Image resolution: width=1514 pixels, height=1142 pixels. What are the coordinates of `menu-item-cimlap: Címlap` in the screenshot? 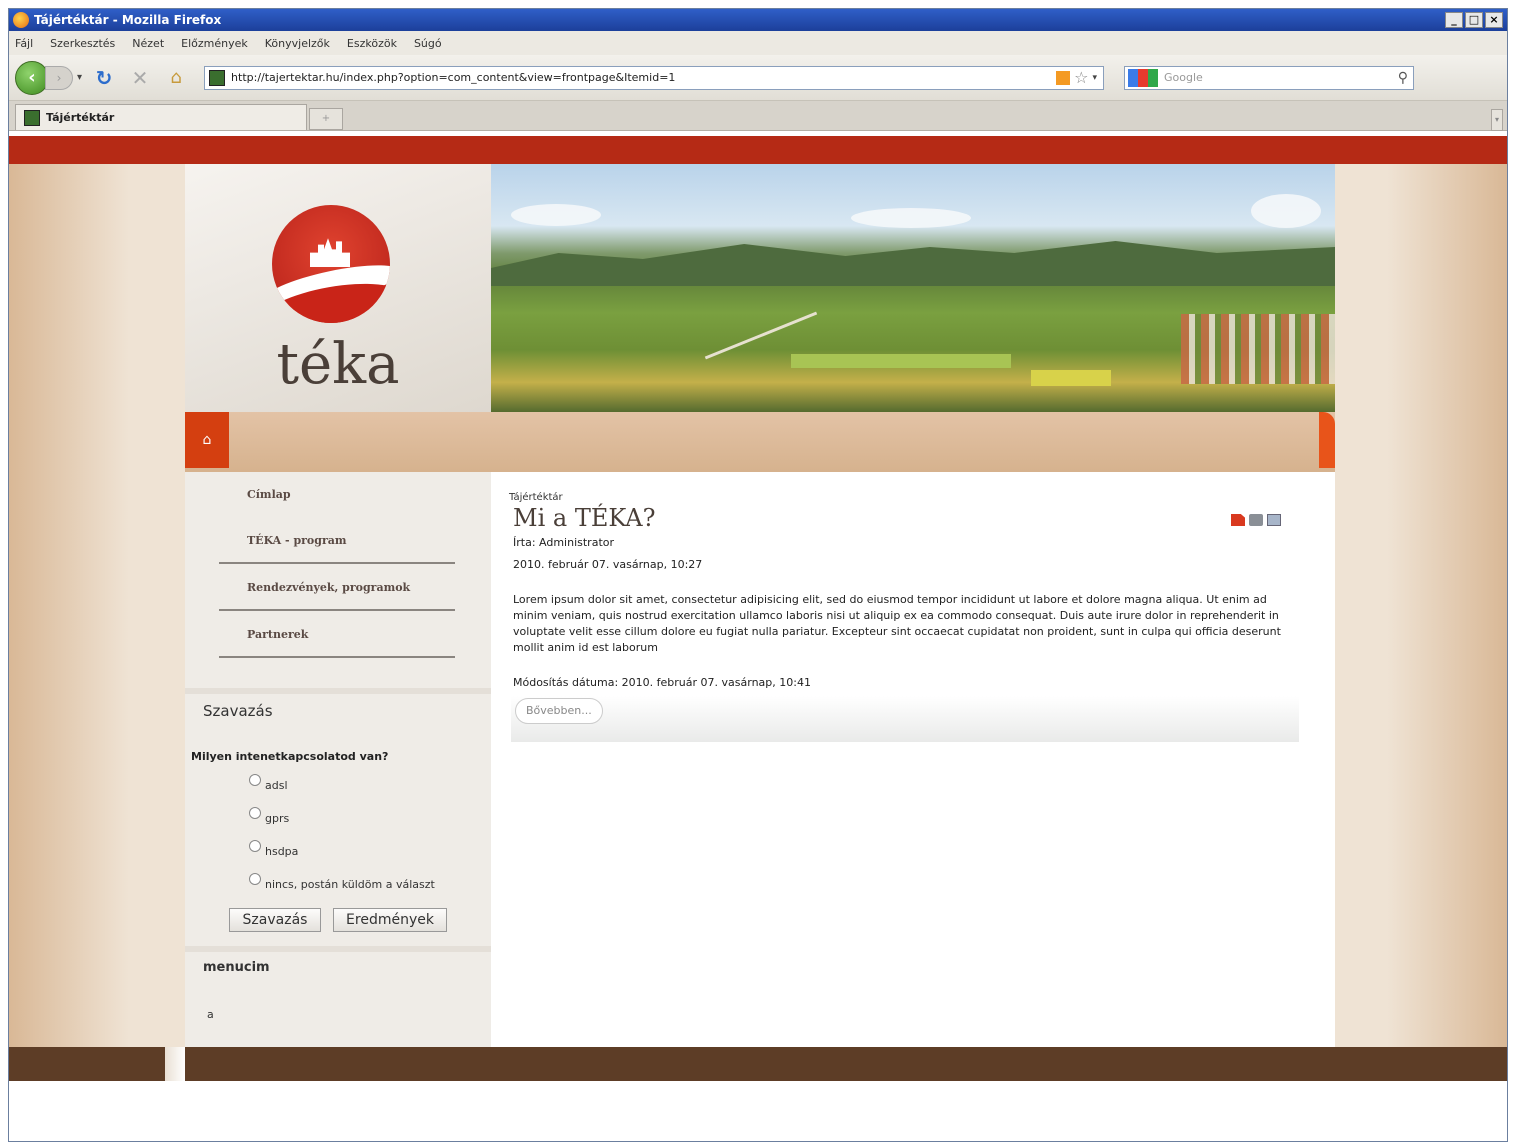 It's located at (337, 495).